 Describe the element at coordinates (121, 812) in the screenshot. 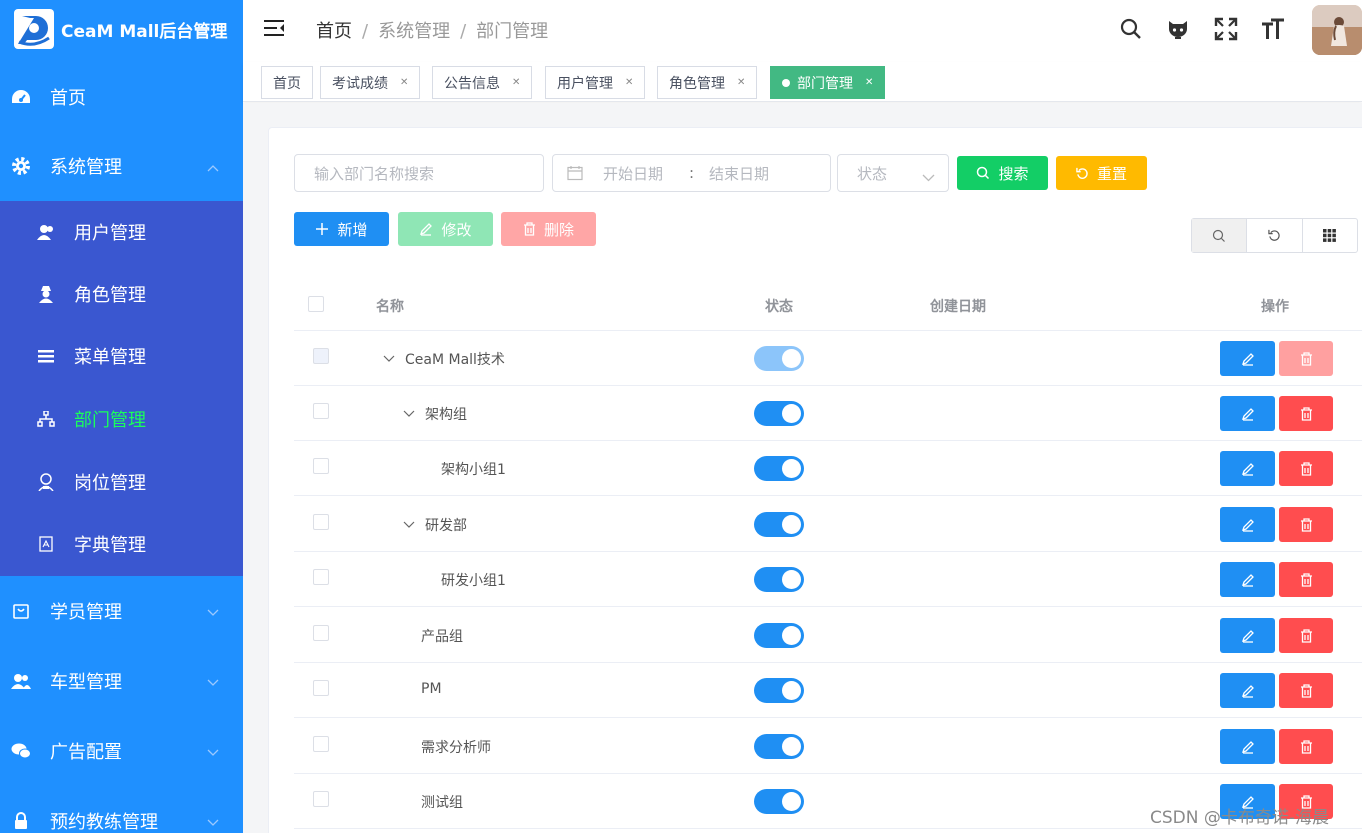

I see `sidebar-item-coach-booking: 预约教练管理` at that location.